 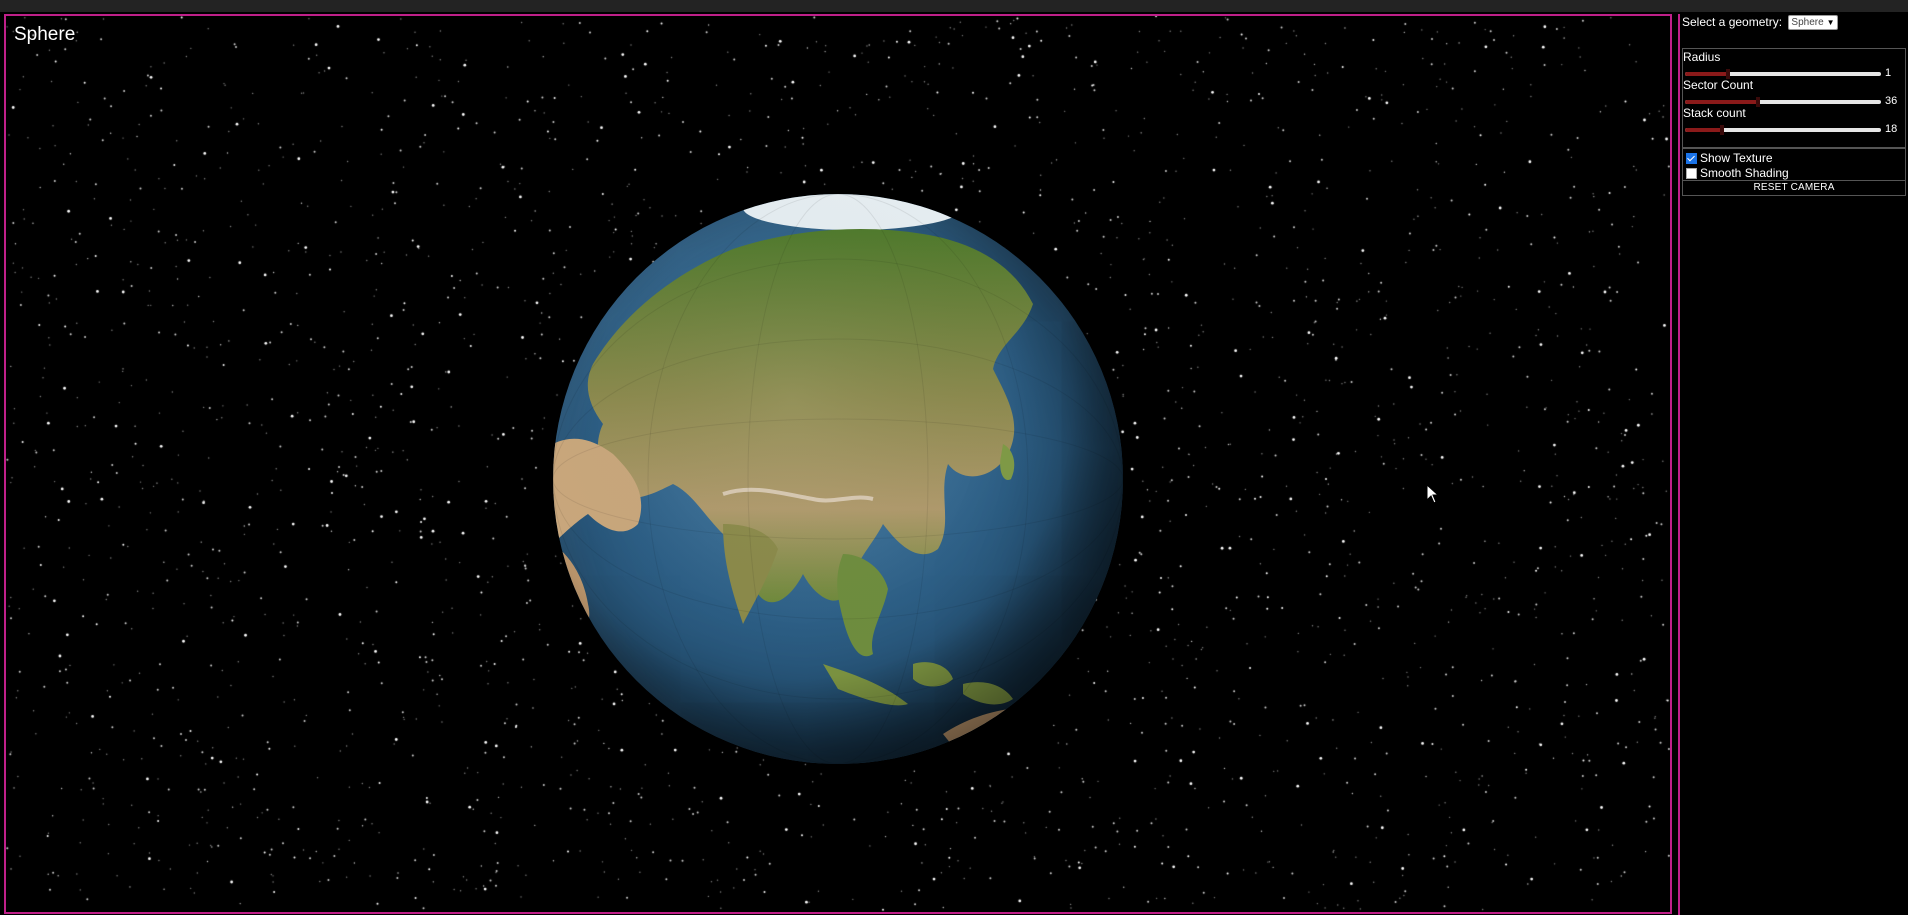 I want to click on geometry-selected-value: Sphere, so click(x=1807, y=23).